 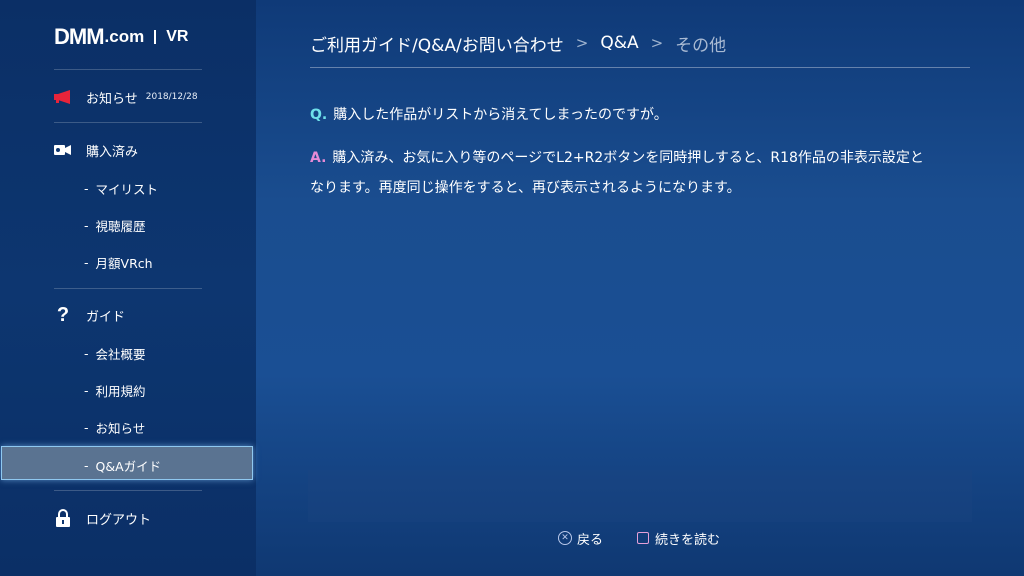 I want to click on sidebar-item-history: - 視聴履歴, so click(x=115, y=225).